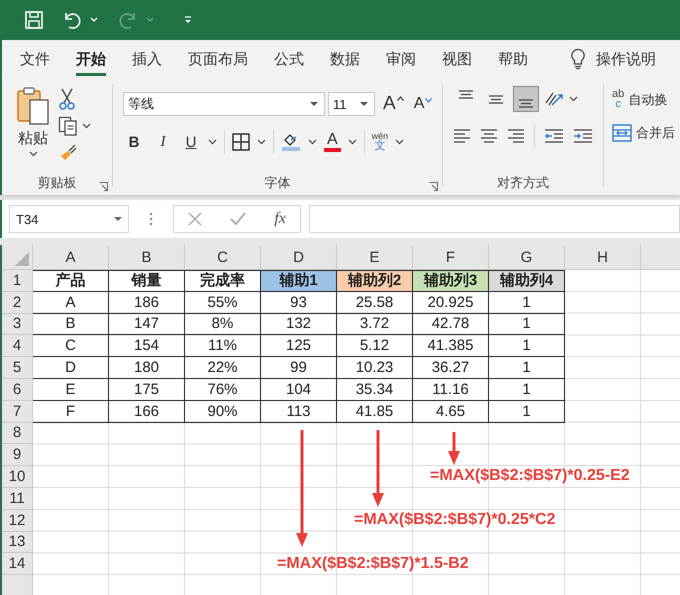 This screenshot has width=680, height=595. What do you see at coordinates (454, 448) in the screenshot?
I see `arrow` at bounding box center [454, 448].